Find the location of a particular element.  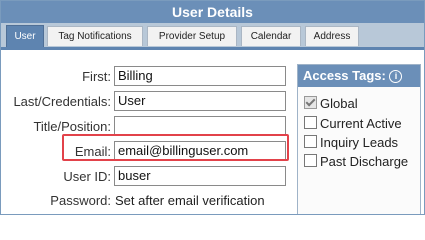

access-tags-header: Access Tags: i is located at coordinates (359, 76).